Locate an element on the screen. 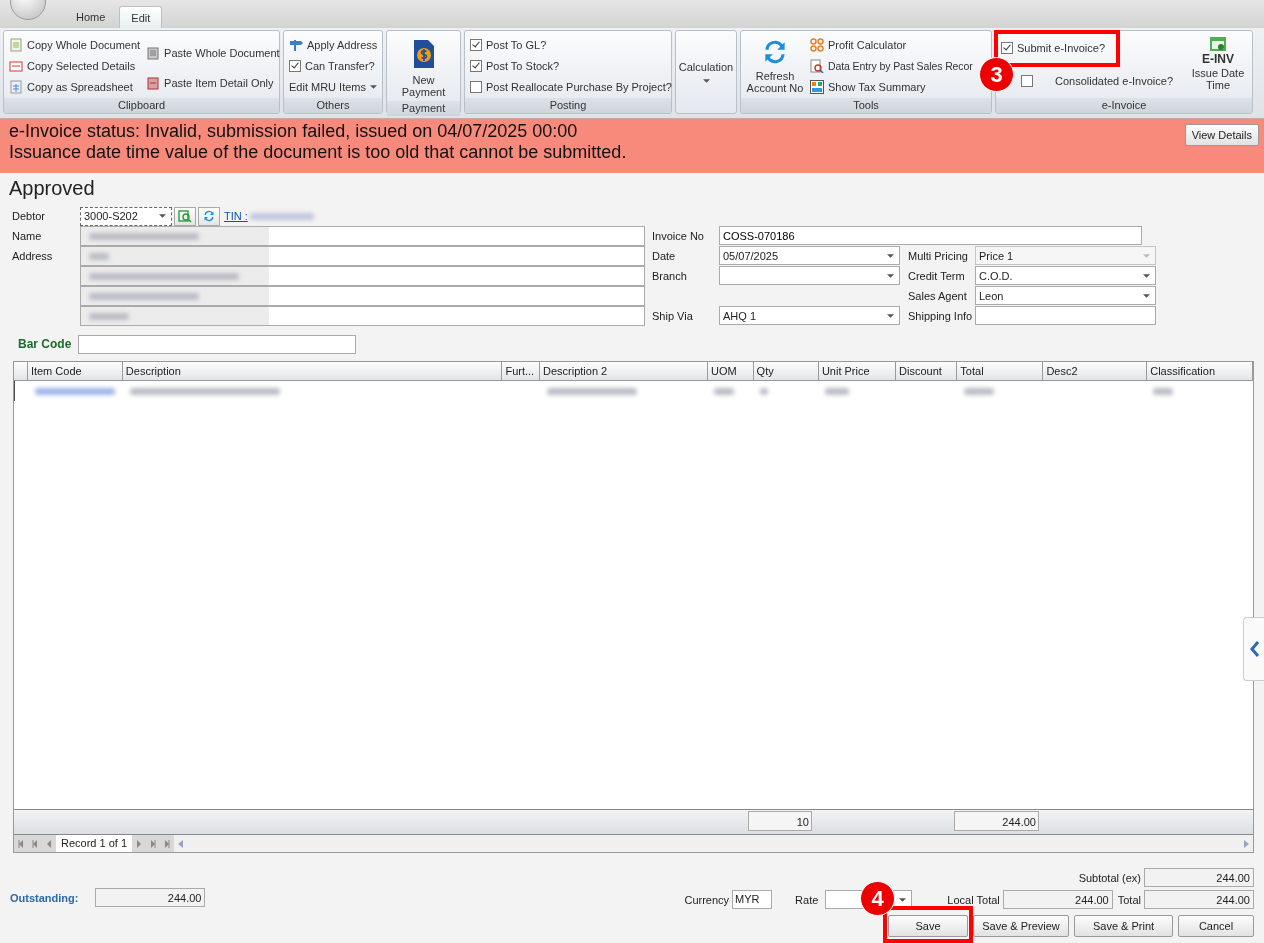 The height and width of the screenshot is (943, 1264). group-title: Payment is located at coordinates (423, 108).